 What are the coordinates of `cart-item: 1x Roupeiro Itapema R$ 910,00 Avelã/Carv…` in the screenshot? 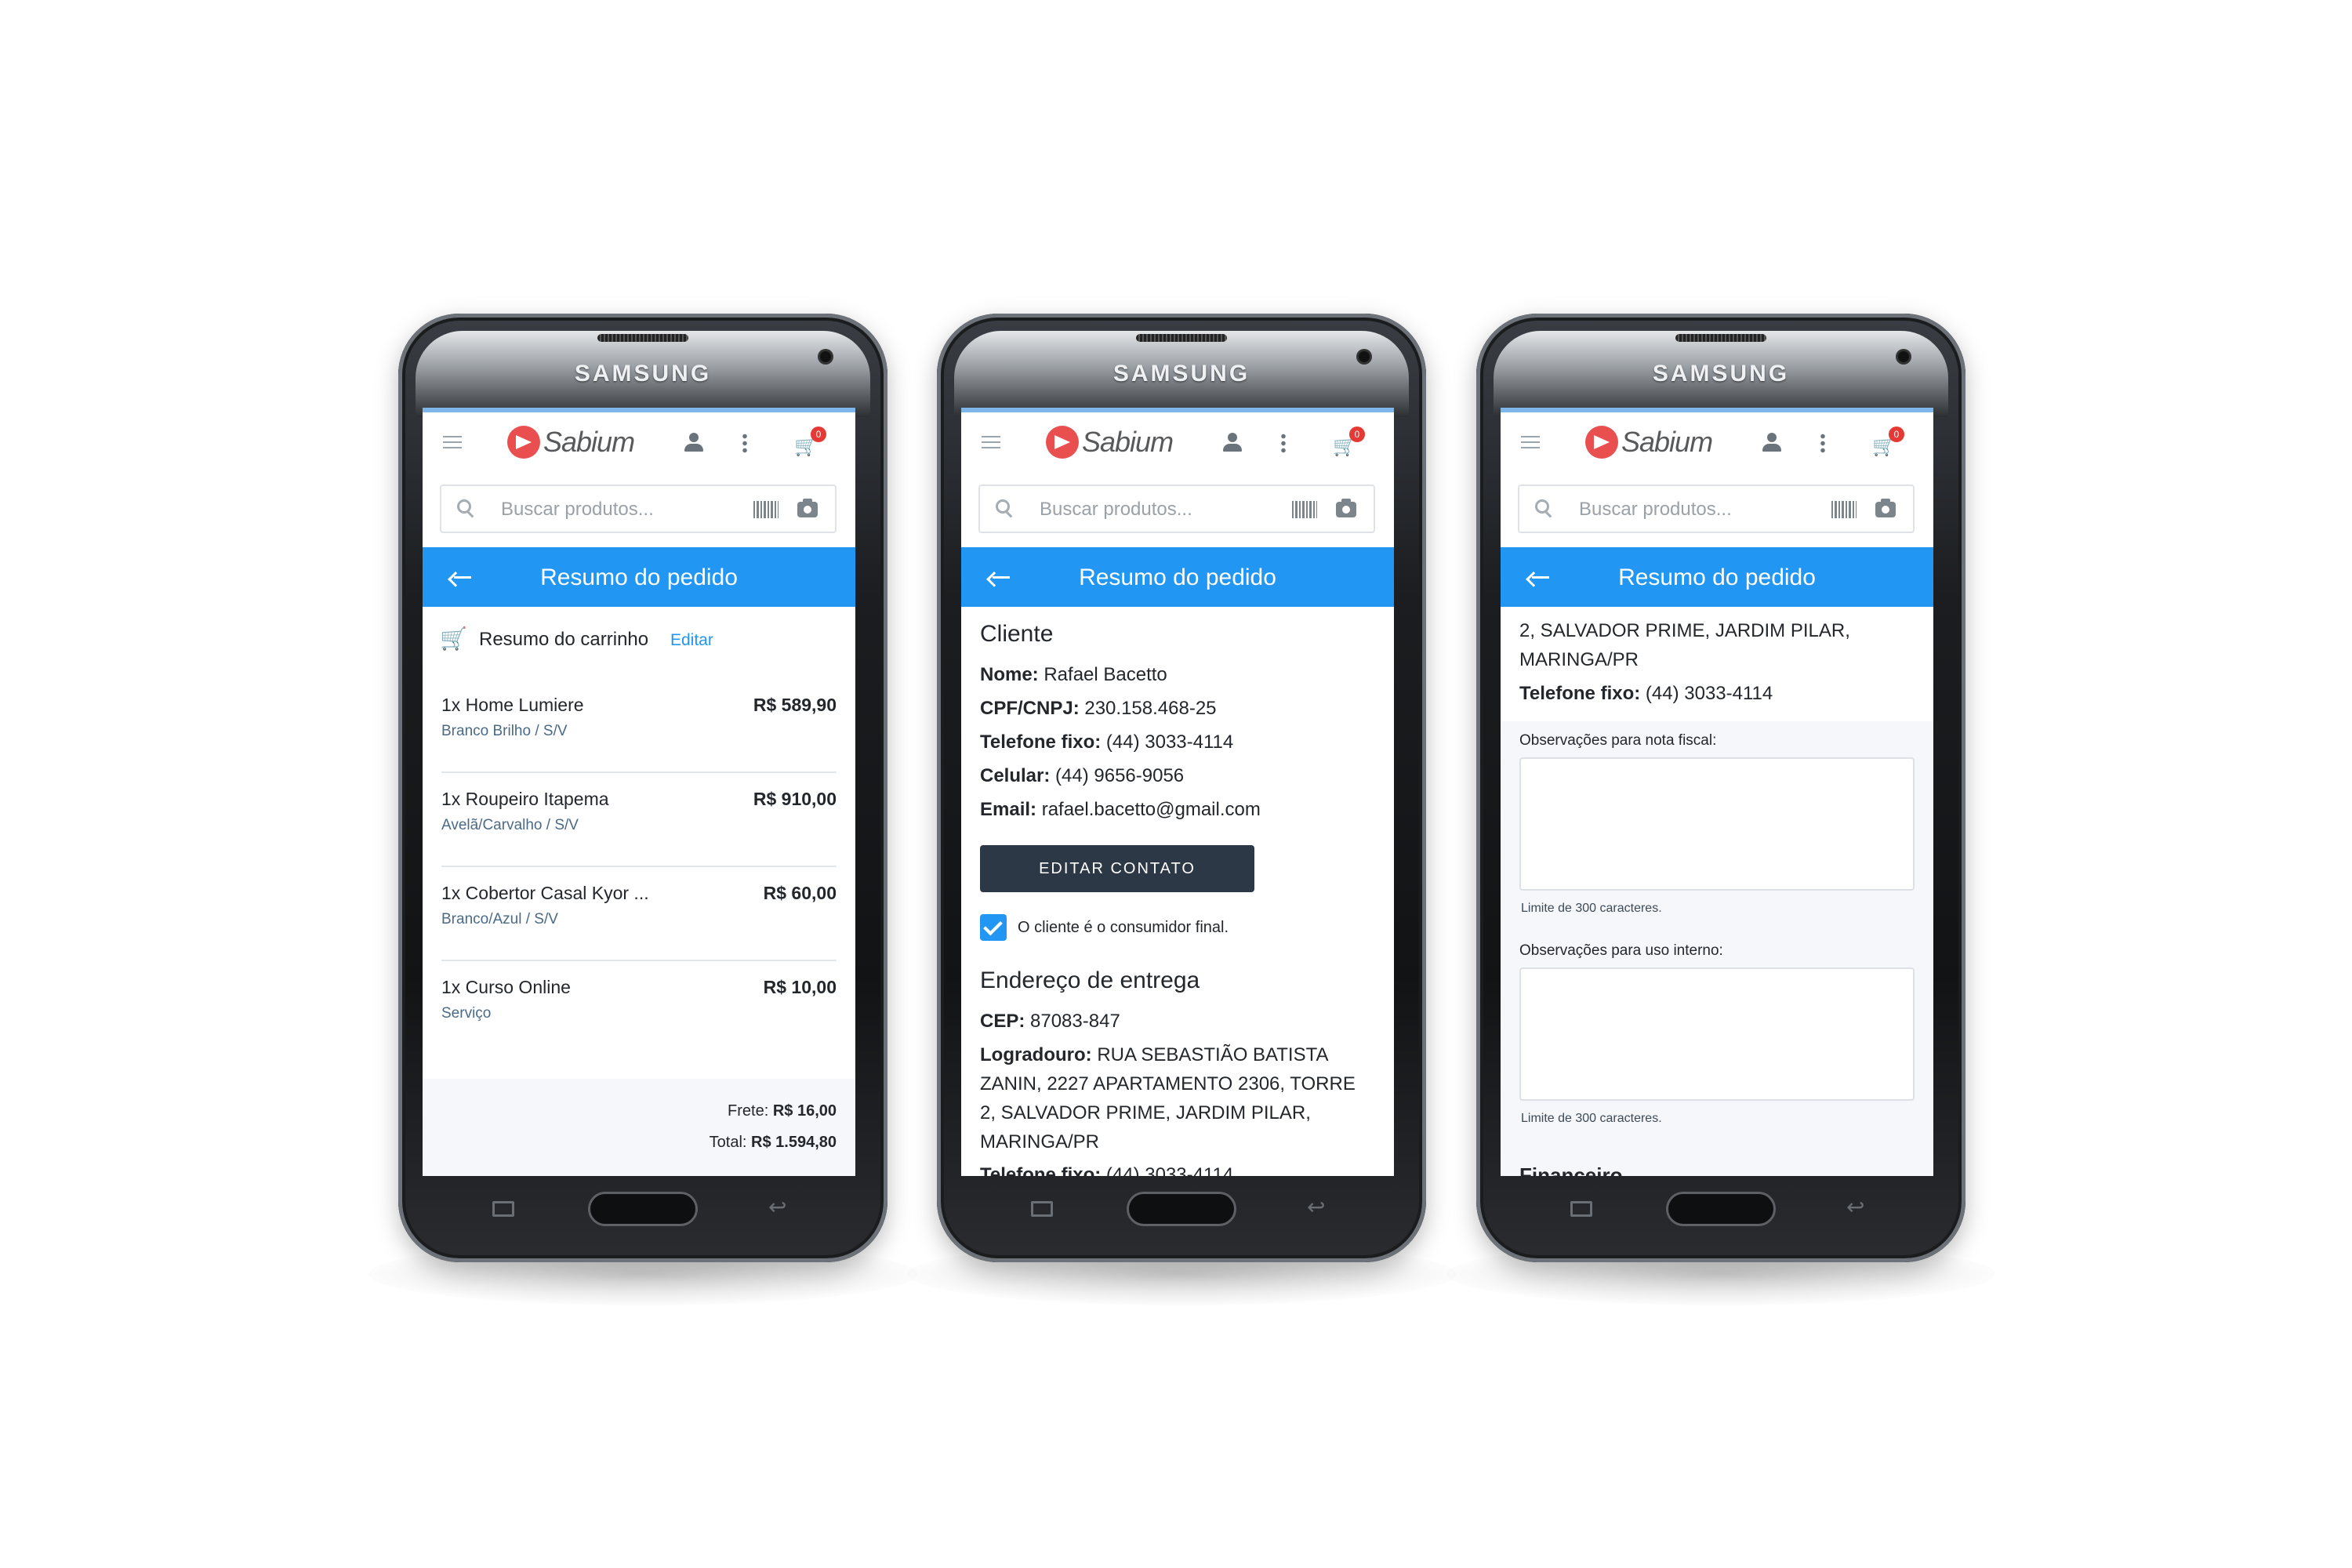 It's located at (639, 819).